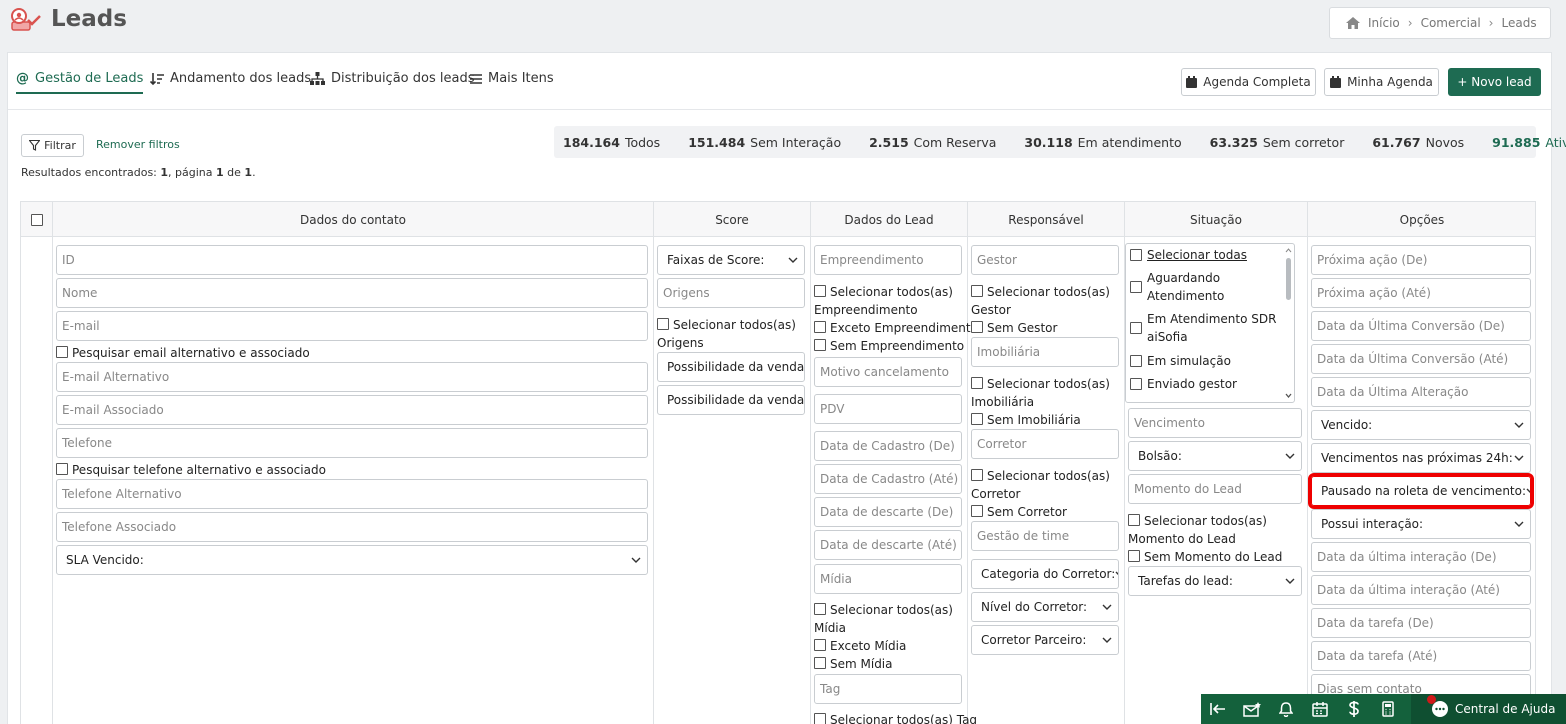 This screenshot has width=1566, height=724. Describe the element at coordinates (1320, 709) in the screenshot. I see `calendar-icon` at that location.